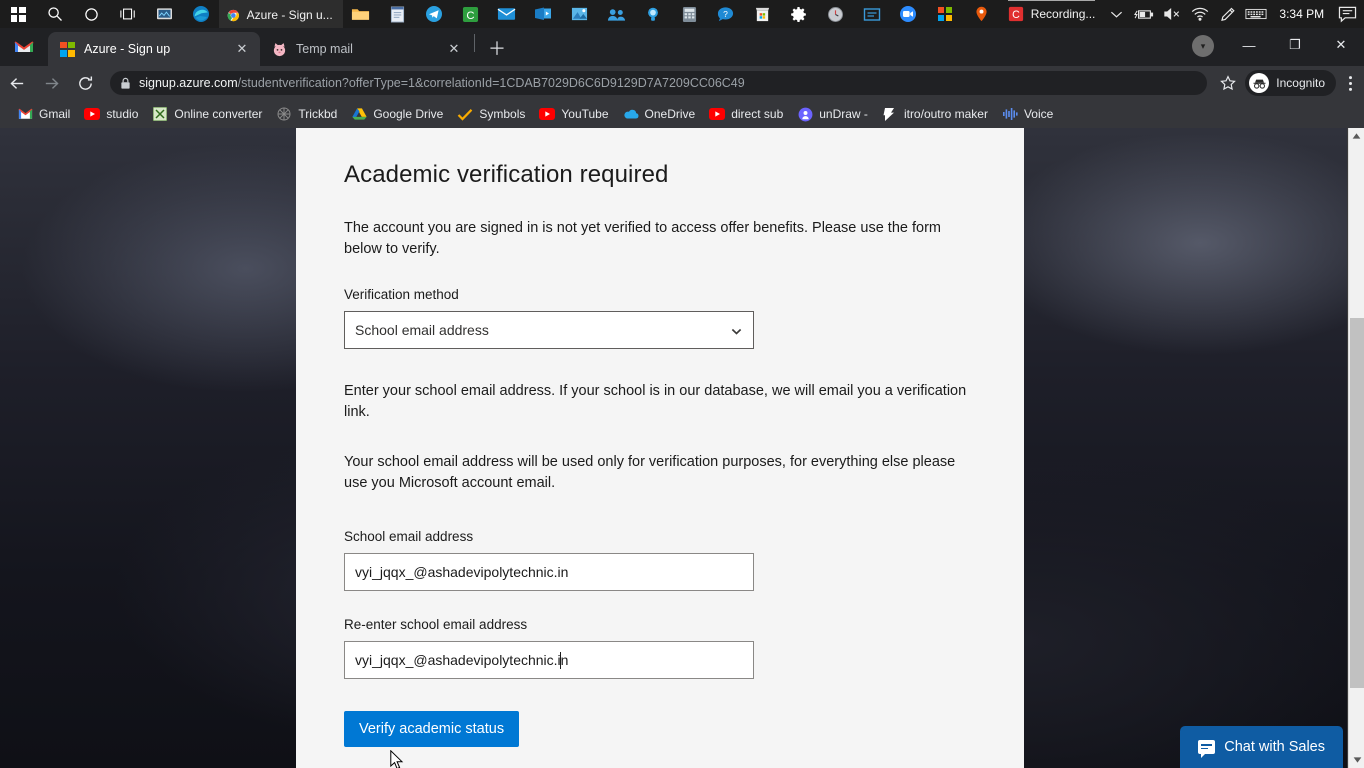 The width and height of the screenshot is (1364, 768). Describe the element at coordinates (543, 14) in the screenshot. I see `movies-tv-icon` at that location.